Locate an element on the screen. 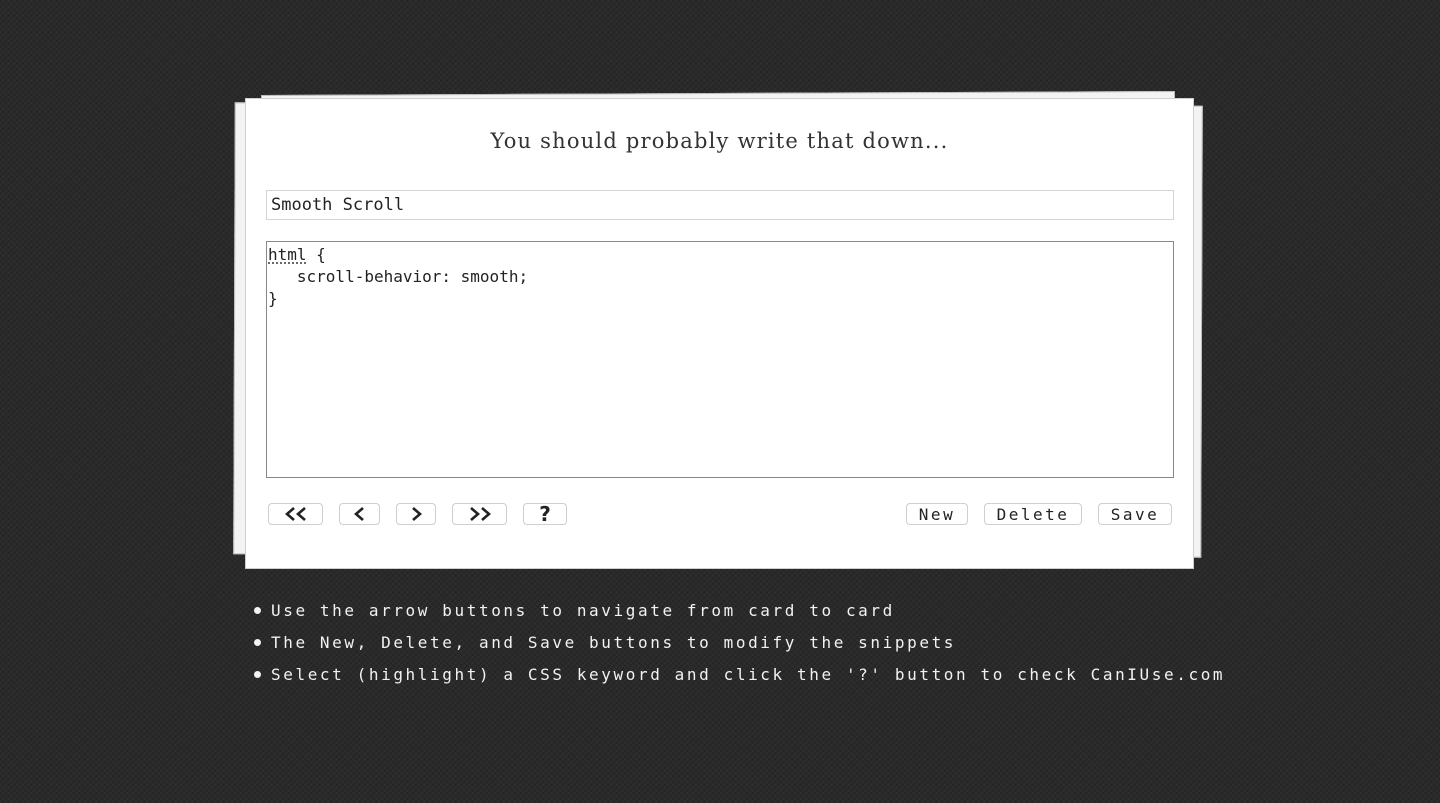 Image resolution: width=1440 pixels, height=803 pixels. snippet-title-input is located at coordinates (720, 205).